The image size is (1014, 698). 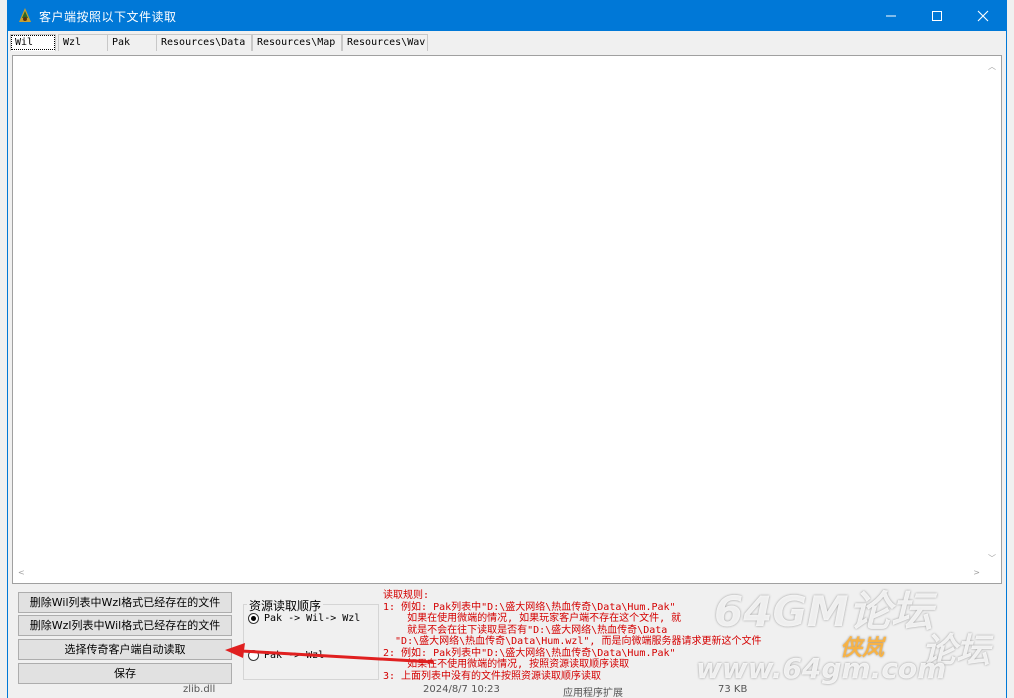 I want to click on close-button, so click(x=983, y=15).